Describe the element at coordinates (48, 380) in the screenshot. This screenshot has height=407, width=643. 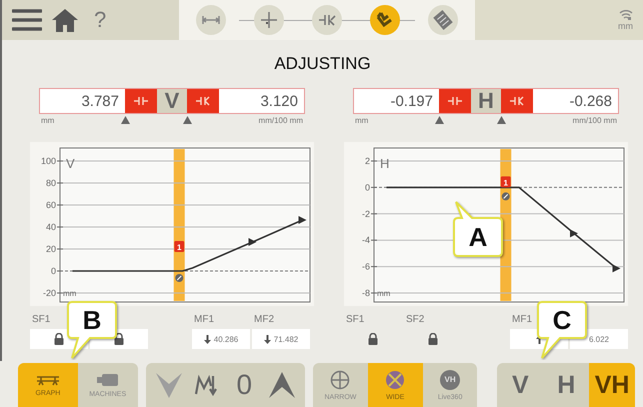
I see `beam-icon` at that location.